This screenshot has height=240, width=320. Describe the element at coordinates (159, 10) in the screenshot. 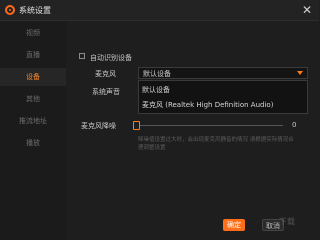

I see `title-bar: 系统设置 ✕` at that location.